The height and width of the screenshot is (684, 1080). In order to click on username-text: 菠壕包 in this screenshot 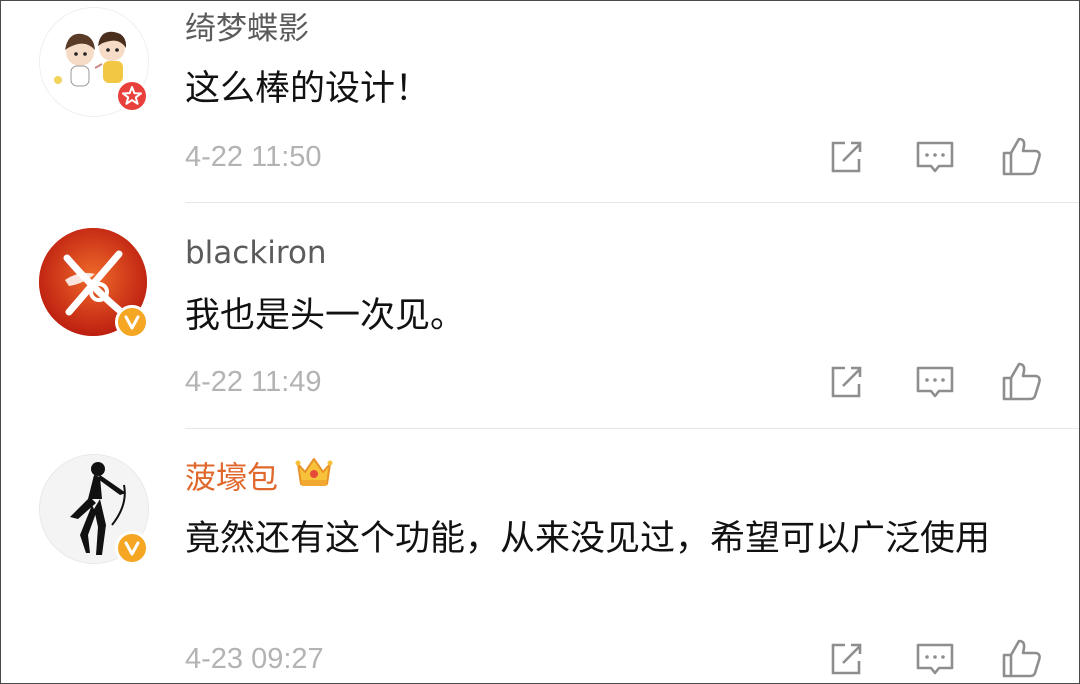, I will do `click(231, 478)`.